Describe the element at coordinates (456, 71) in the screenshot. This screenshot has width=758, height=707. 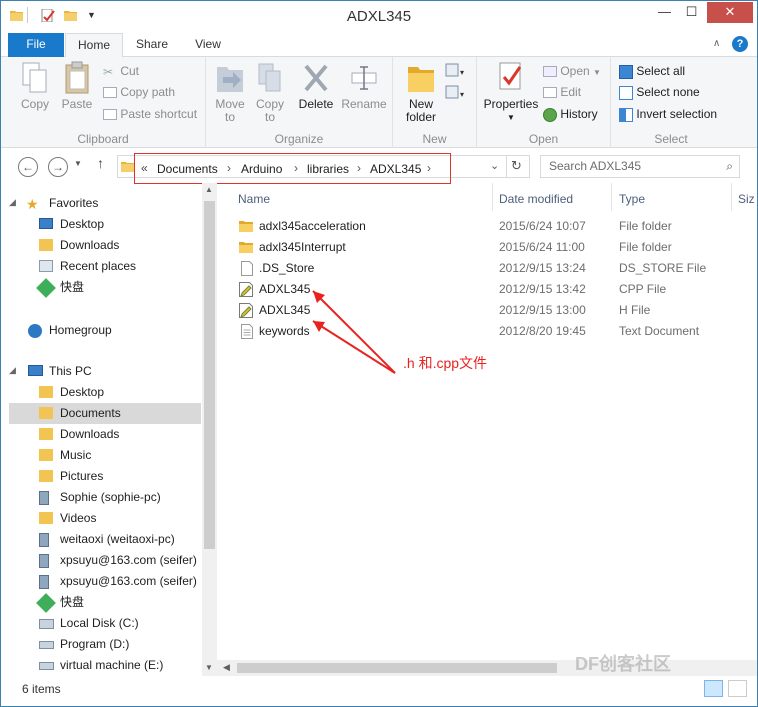
I see `new-item-icon: ▾` at that location.